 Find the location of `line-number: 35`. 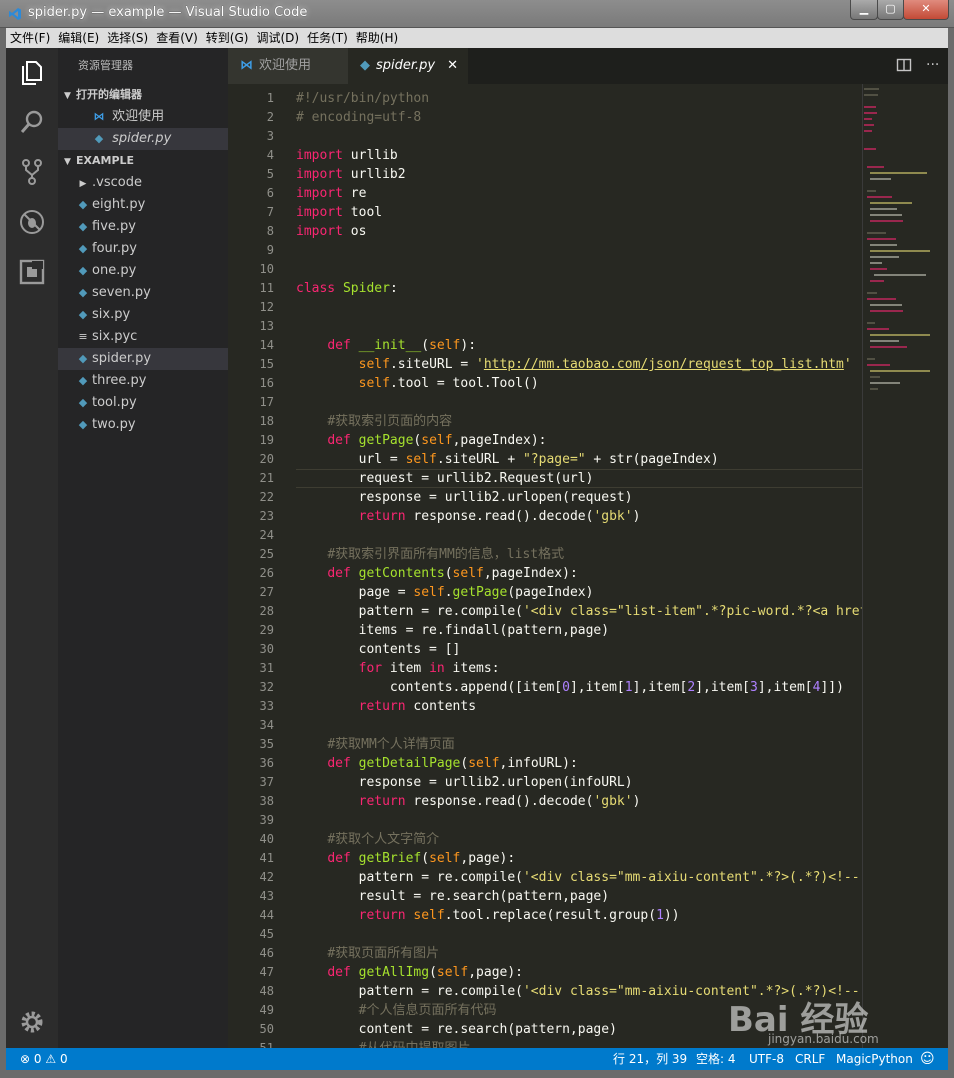

line-number: 35 is located at coordinates (266, 744).